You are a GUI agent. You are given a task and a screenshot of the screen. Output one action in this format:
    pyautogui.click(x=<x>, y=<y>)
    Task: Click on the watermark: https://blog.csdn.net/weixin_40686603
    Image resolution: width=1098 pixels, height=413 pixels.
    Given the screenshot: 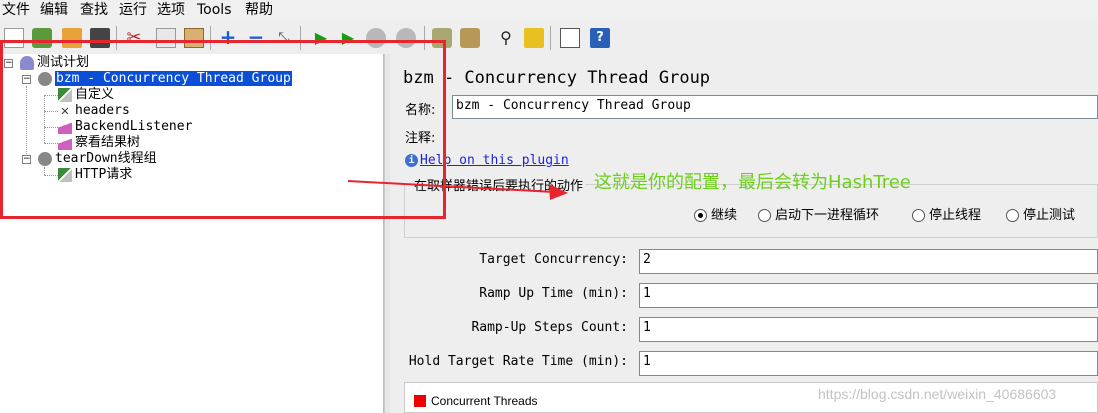 What is the action you would take?
    pyautogui.click(x=937, y=394)
    